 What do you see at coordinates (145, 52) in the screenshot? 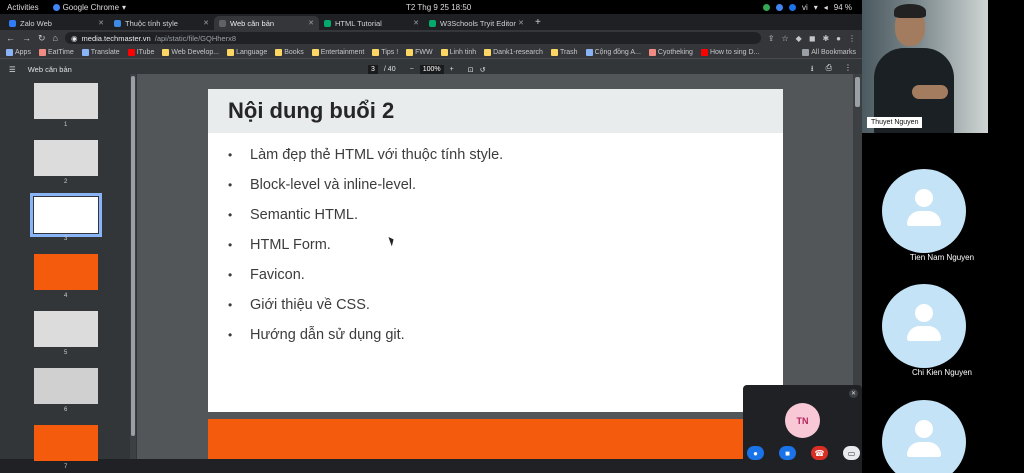
I see `bookmark-label: ITube` at bounding box center [145, 52].